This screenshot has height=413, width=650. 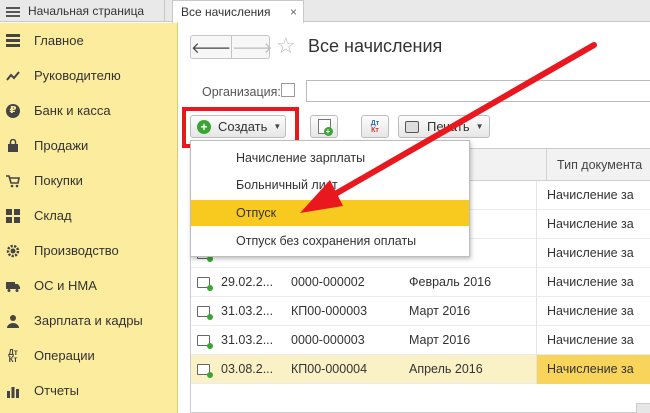 I want to click on print-button: Печать ▼, so click(x=444, y=126).